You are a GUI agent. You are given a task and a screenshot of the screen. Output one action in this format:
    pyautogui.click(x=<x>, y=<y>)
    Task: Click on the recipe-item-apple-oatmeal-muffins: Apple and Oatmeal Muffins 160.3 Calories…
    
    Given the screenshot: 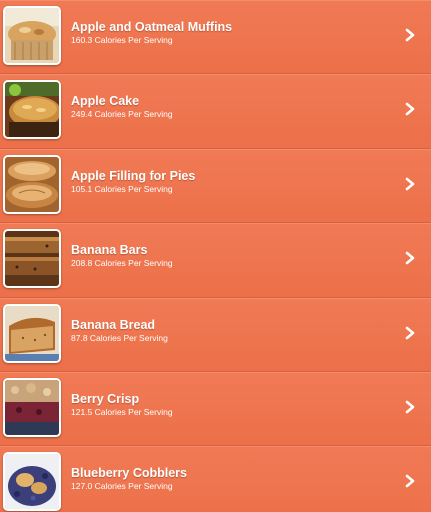 What is the action you would take?
    pyautogui.click(x=215, y=37)
    